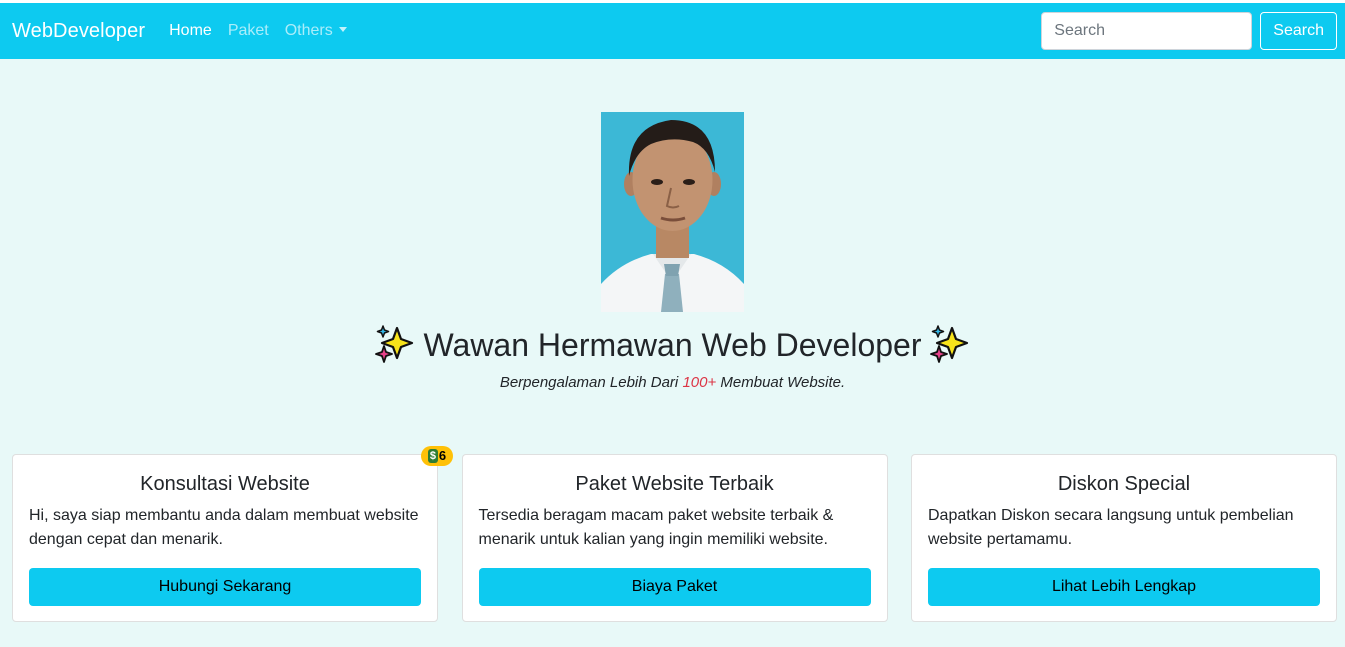 This screenshot has height=647, width=1345. I want to click on hero-title-text: Wawan Hermawan Web Developer, so click(672, 345).